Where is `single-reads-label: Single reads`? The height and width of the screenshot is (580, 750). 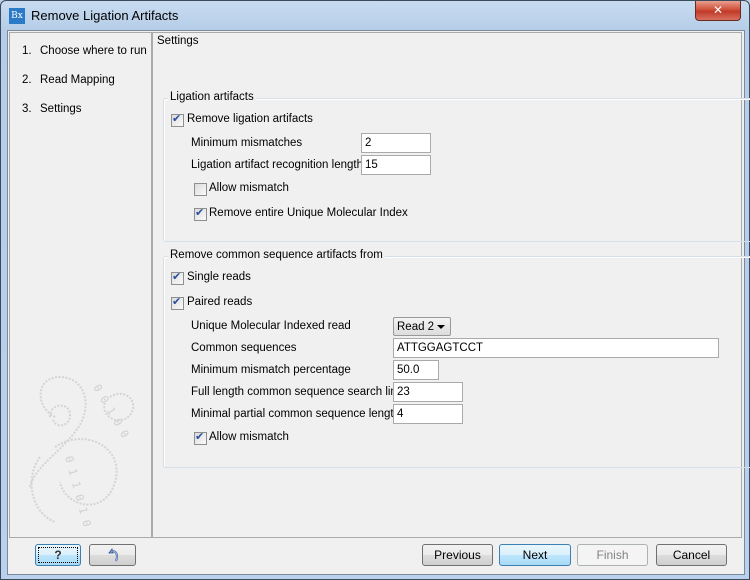
single-reads-label: Single reads is located at coordinates (219, 277).